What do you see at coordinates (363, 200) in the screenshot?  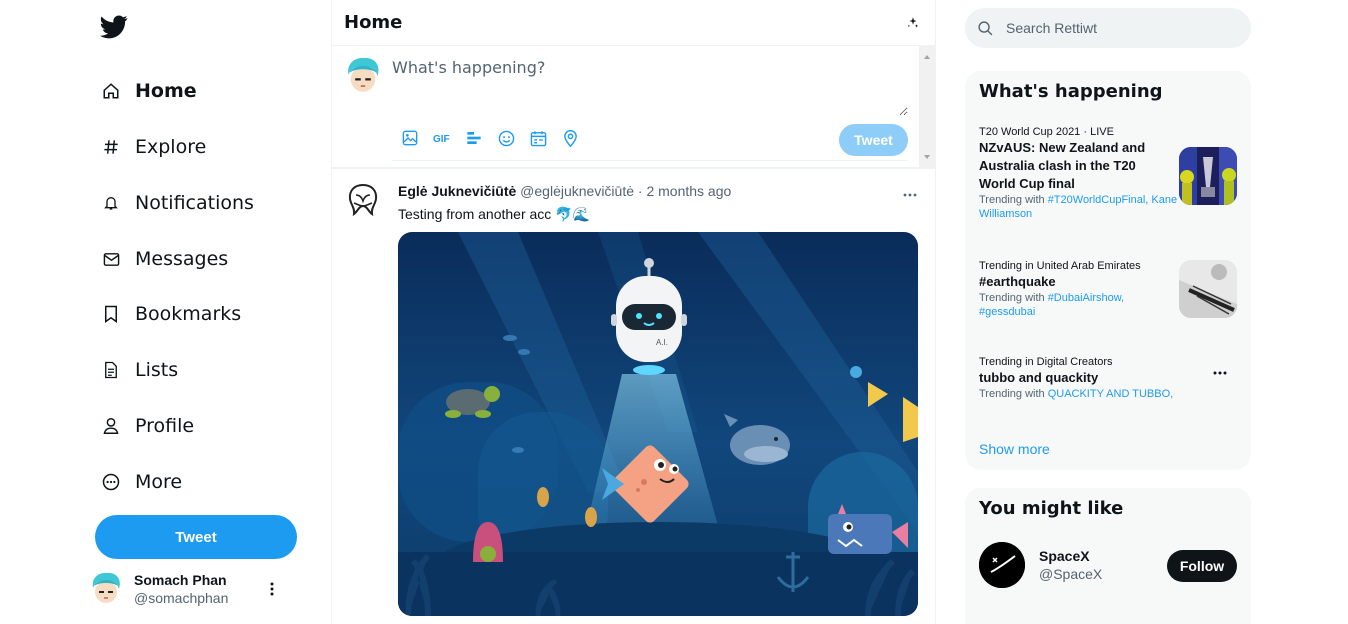 I see `tweet-author-avatar` at bounding box center [363, 200].